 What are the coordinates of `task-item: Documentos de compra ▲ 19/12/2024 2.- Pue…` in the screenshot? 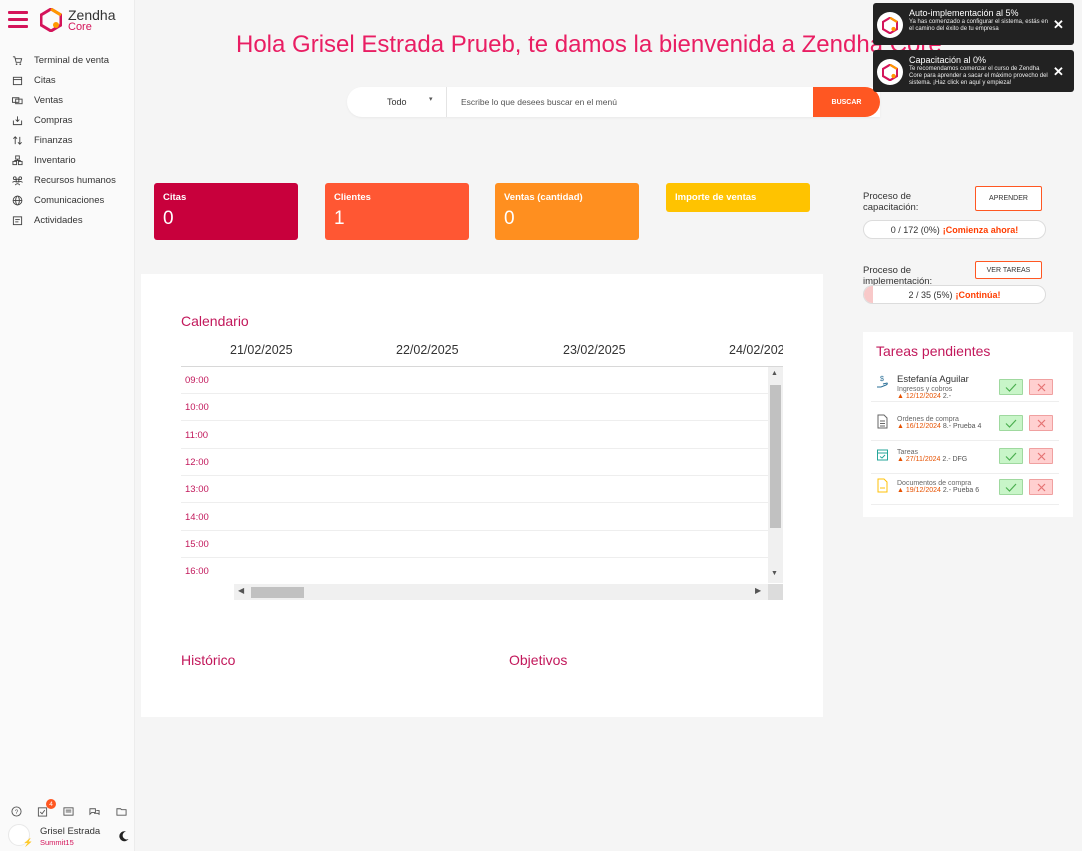 It's located at (965, 489).